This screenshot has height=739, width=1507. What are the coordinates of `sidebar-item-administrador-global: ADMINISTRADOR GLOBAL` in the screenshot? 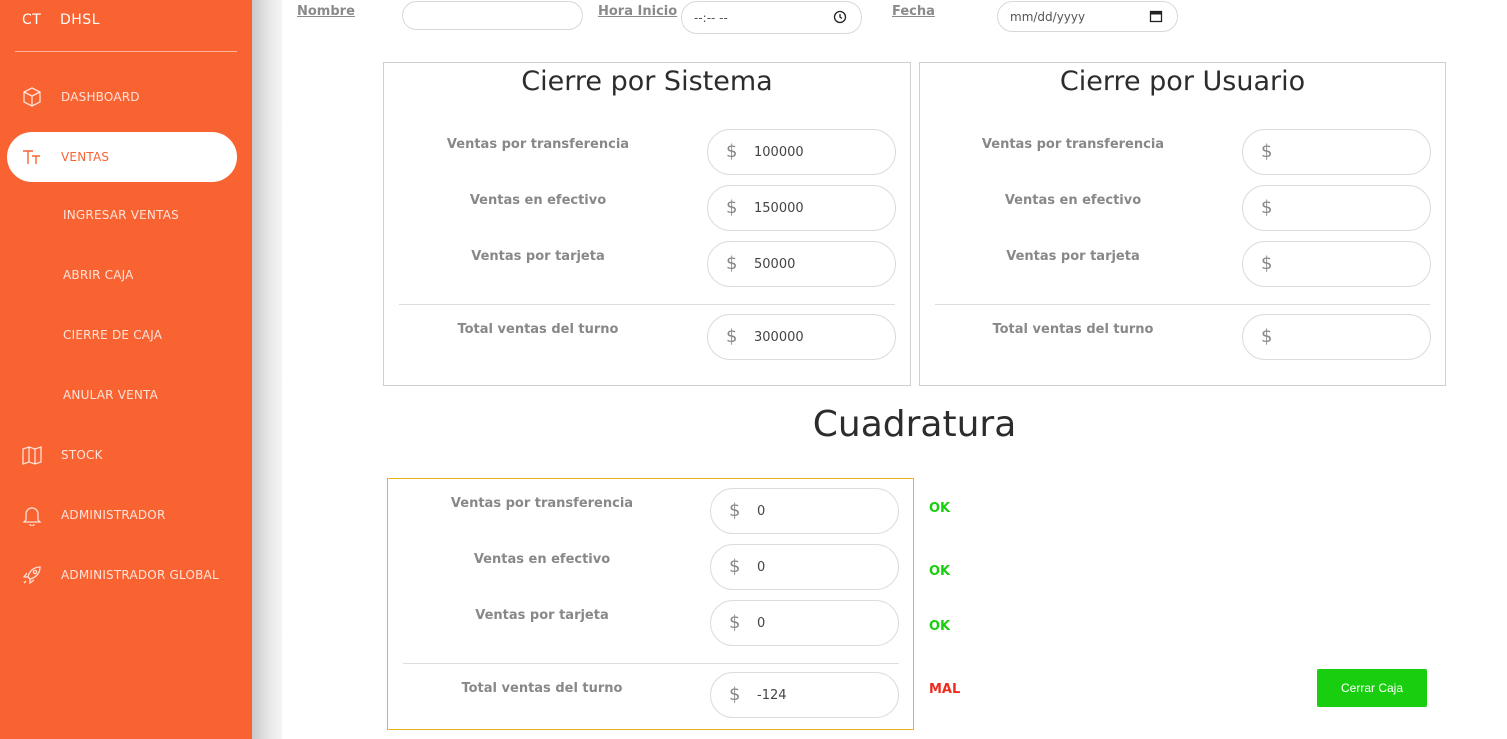 It's located at (126, 575).